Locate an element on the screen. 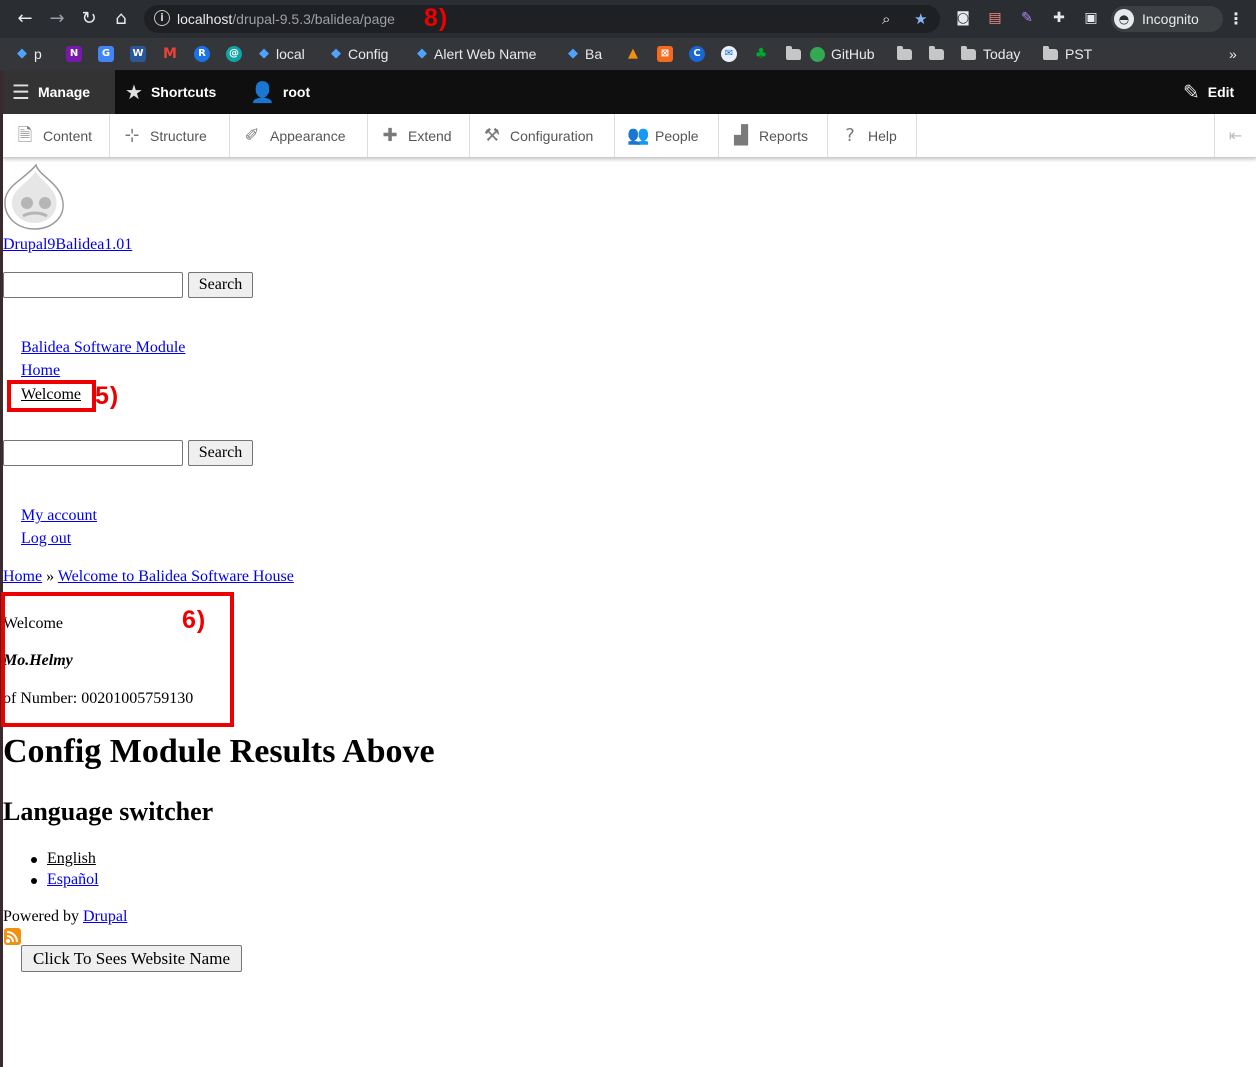 The width and height of the screenshot is (1256, 1067). tray-item-structure: ⊹ Structure is located at coordinates (170, 135).